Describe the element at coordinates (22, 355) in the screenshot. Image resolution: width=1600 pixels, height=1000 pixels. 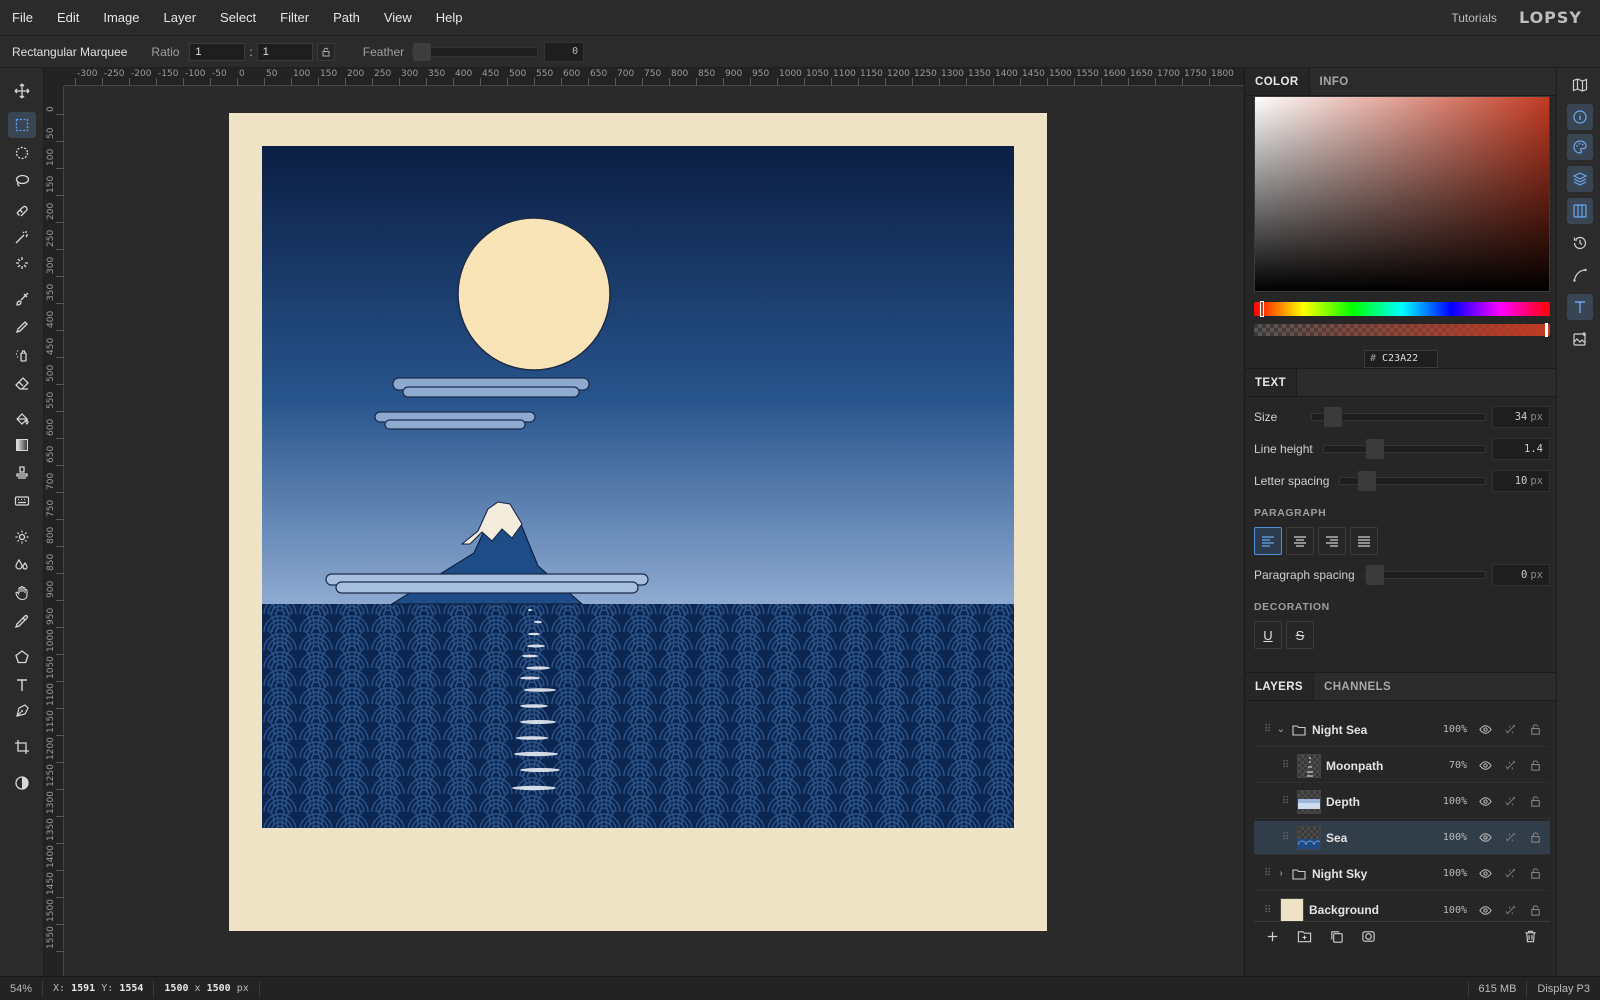
I see `spray-tool` at that location.